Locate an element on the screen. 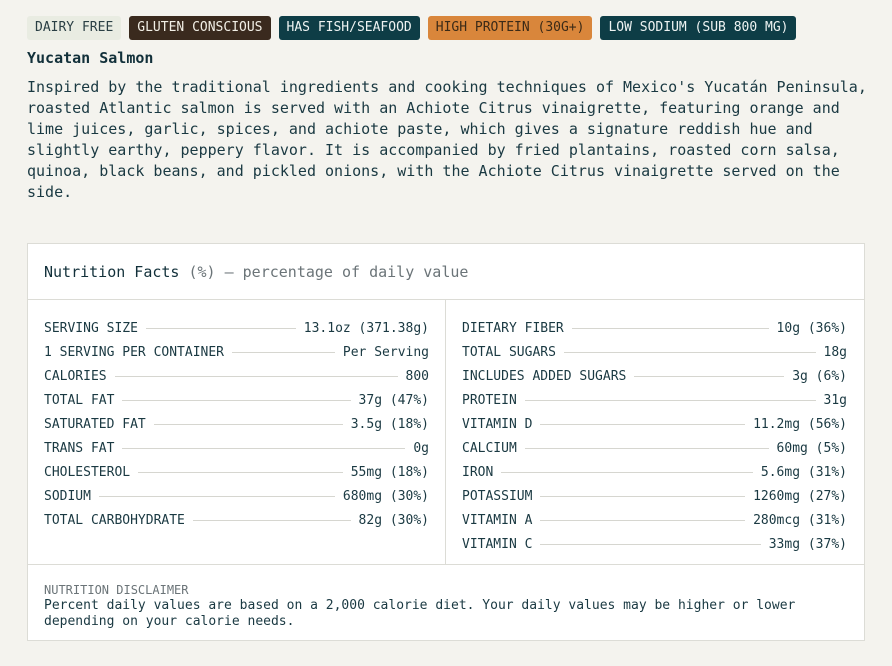 This screenshot has height=666, width=892. tag-gluten-conscious: GLUTEN CONSCIOUS is located at coordinates (200, 28).